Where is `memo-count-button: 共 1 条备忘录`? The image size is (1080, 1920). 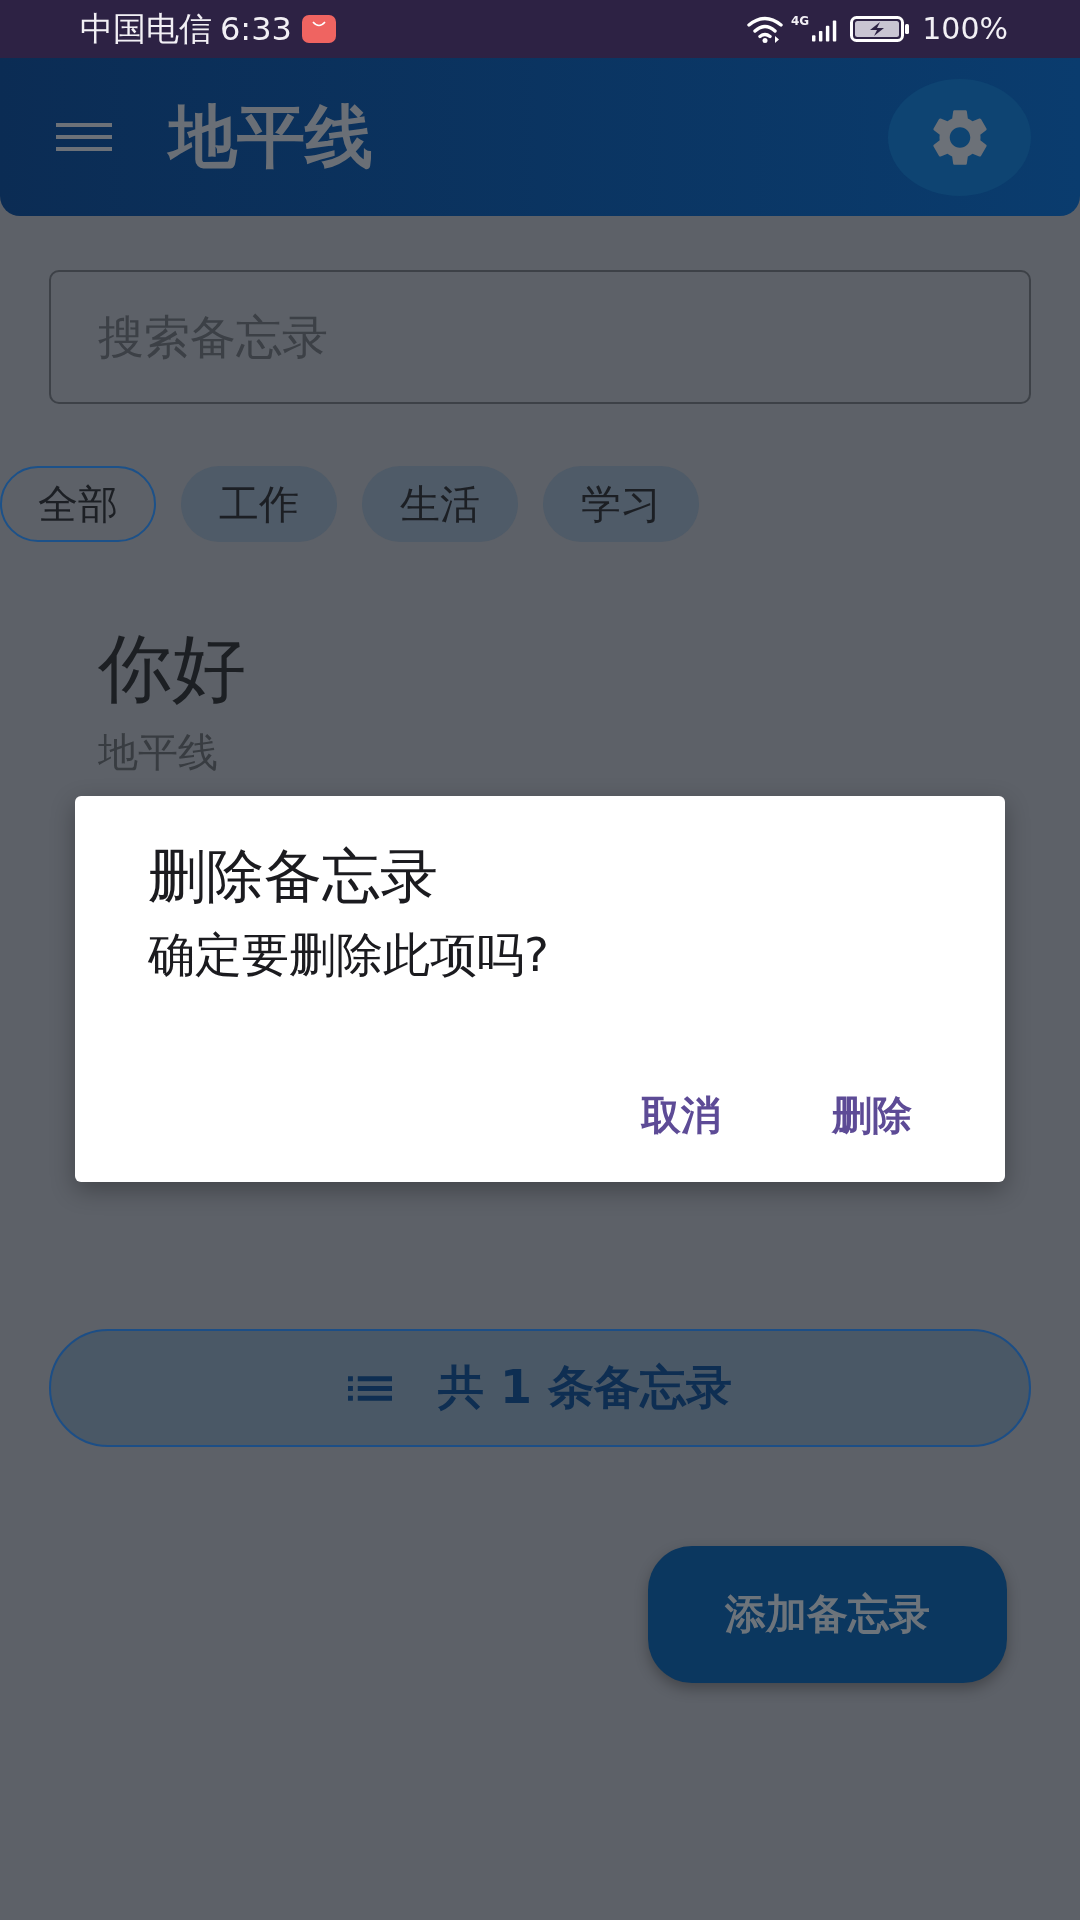
memo-count-button: 共 1 条备忘录 is located at coordinates (540, 1388).